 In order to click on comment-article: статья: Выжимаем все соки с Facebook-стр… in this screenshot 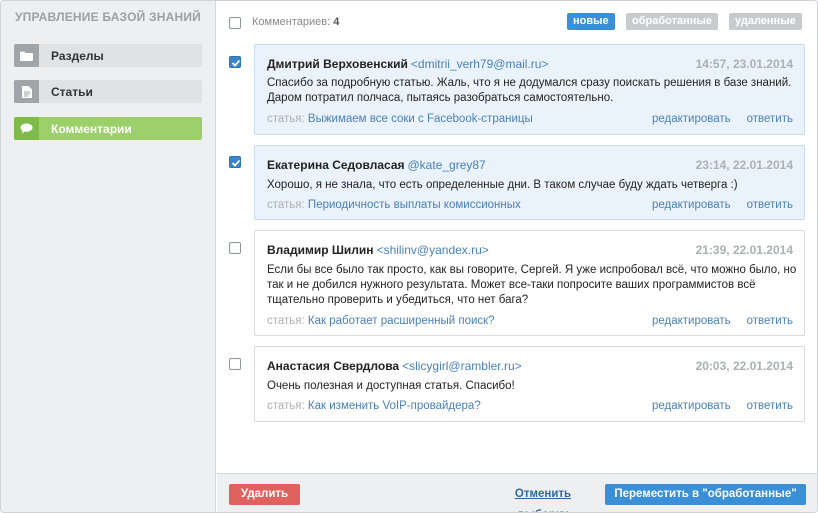, I will do `click(400, 119)`.